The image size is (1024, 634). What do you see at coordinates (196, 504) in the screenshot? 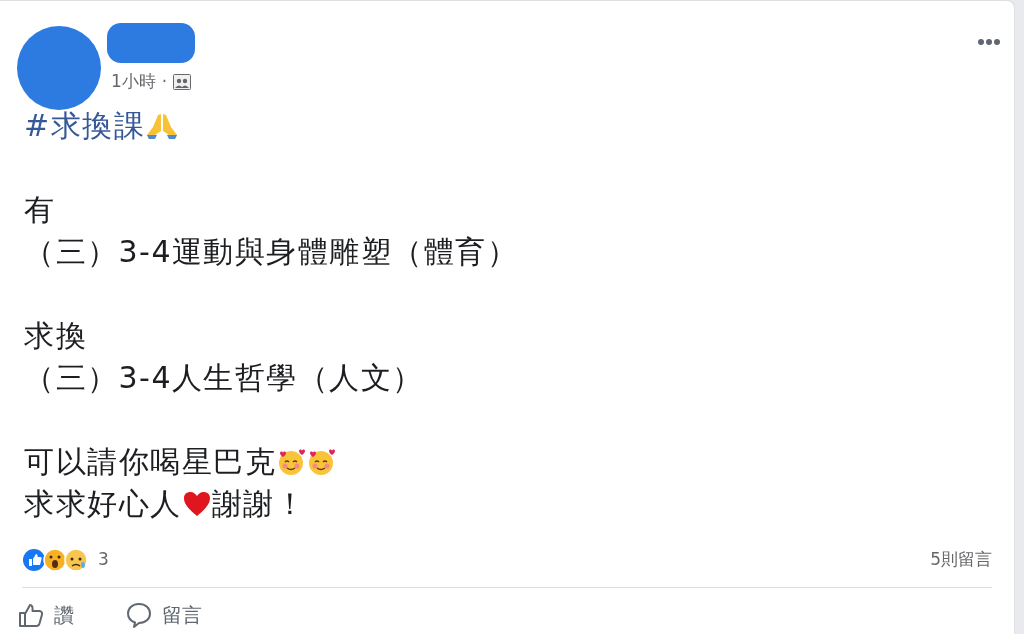
I see `heart-icon` at bounding box center [196, 504].